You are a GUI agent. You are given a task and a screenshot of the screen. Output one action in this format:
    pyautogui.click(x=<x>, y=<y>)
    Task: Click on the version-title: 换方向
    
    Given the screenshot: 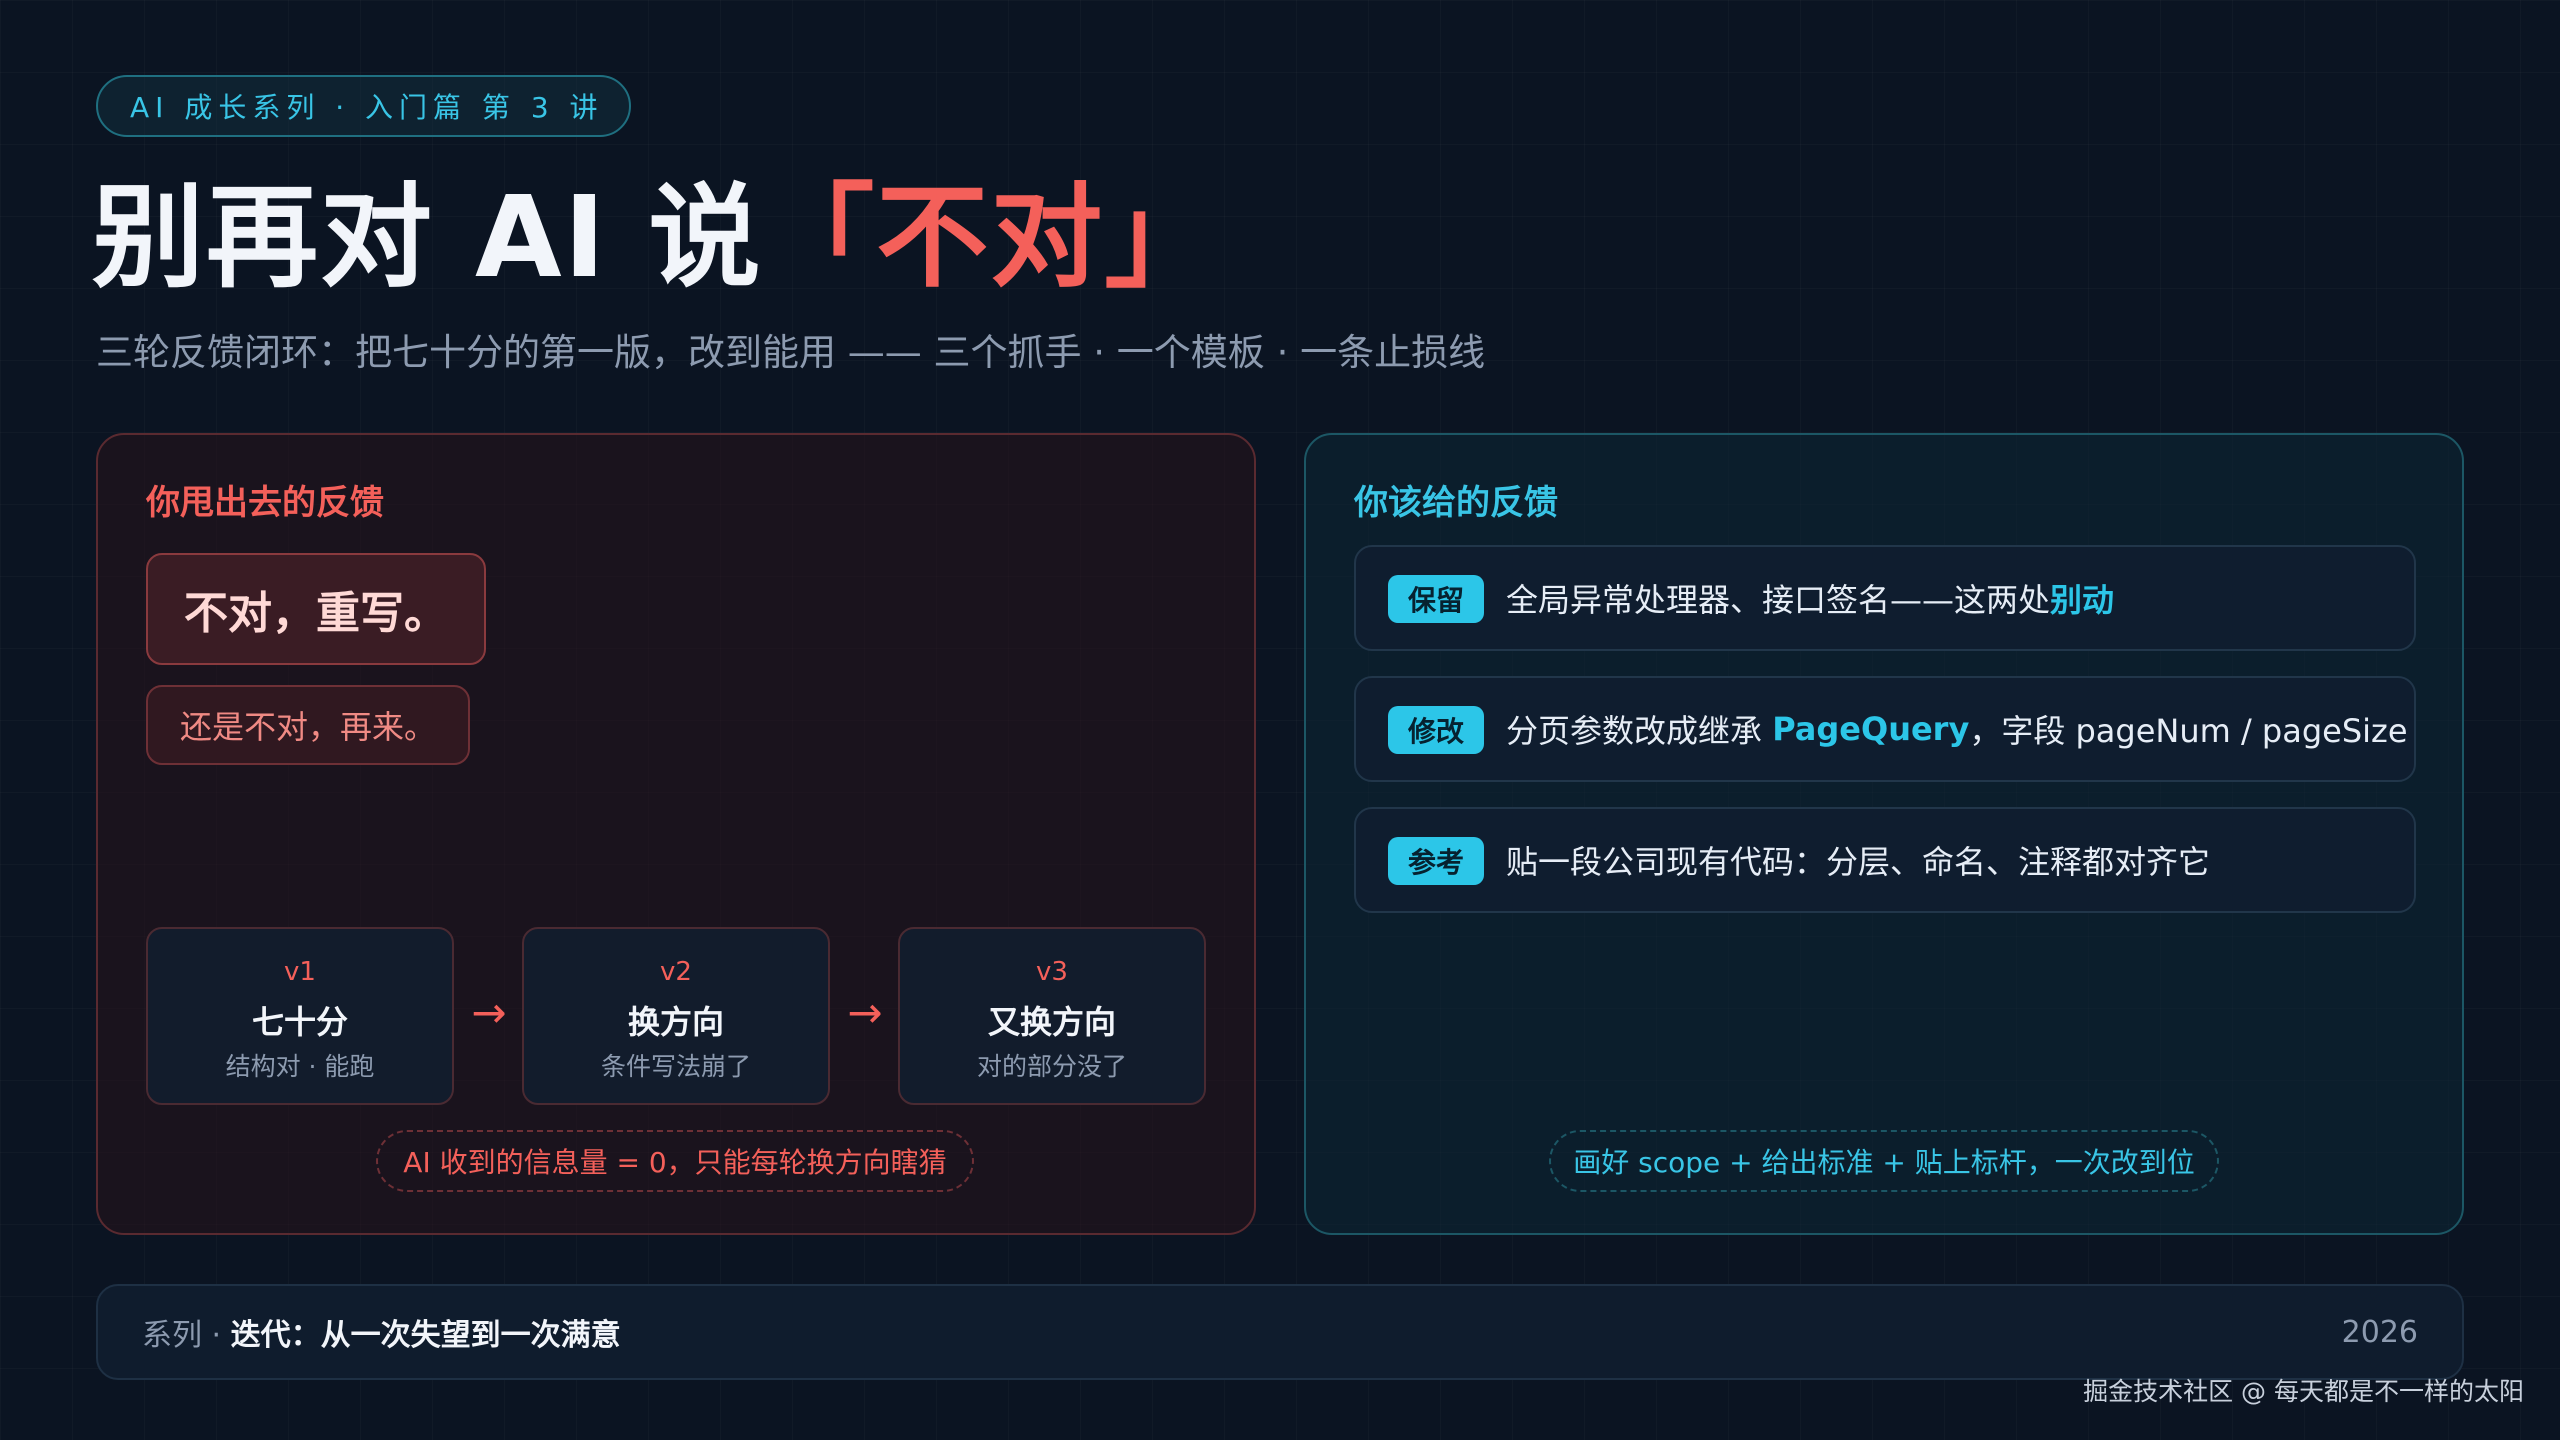 What is the action you would take?
    pyautogui.click(x=675, y=1022)
    